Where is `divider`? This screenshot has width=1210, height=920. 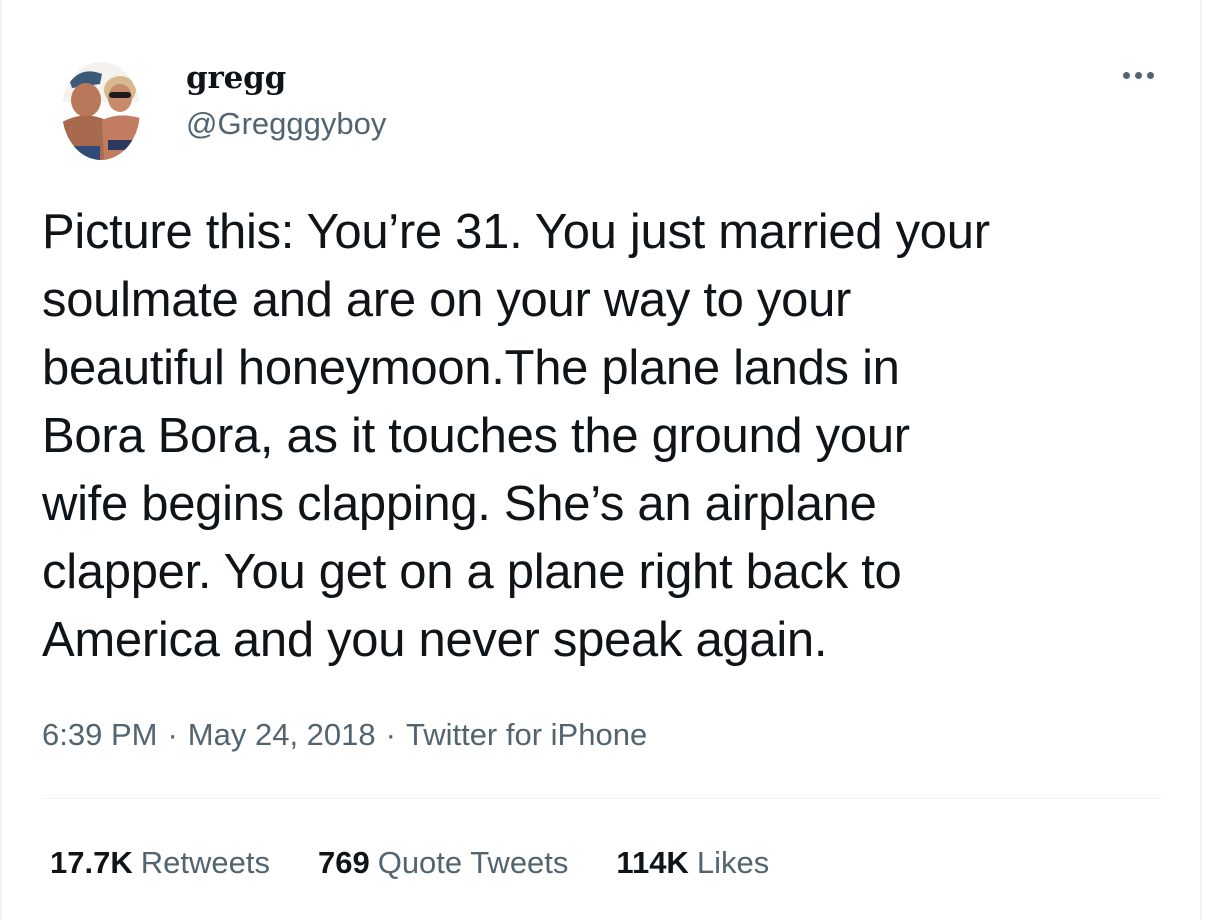
divider is located at coordinates (602, 798).